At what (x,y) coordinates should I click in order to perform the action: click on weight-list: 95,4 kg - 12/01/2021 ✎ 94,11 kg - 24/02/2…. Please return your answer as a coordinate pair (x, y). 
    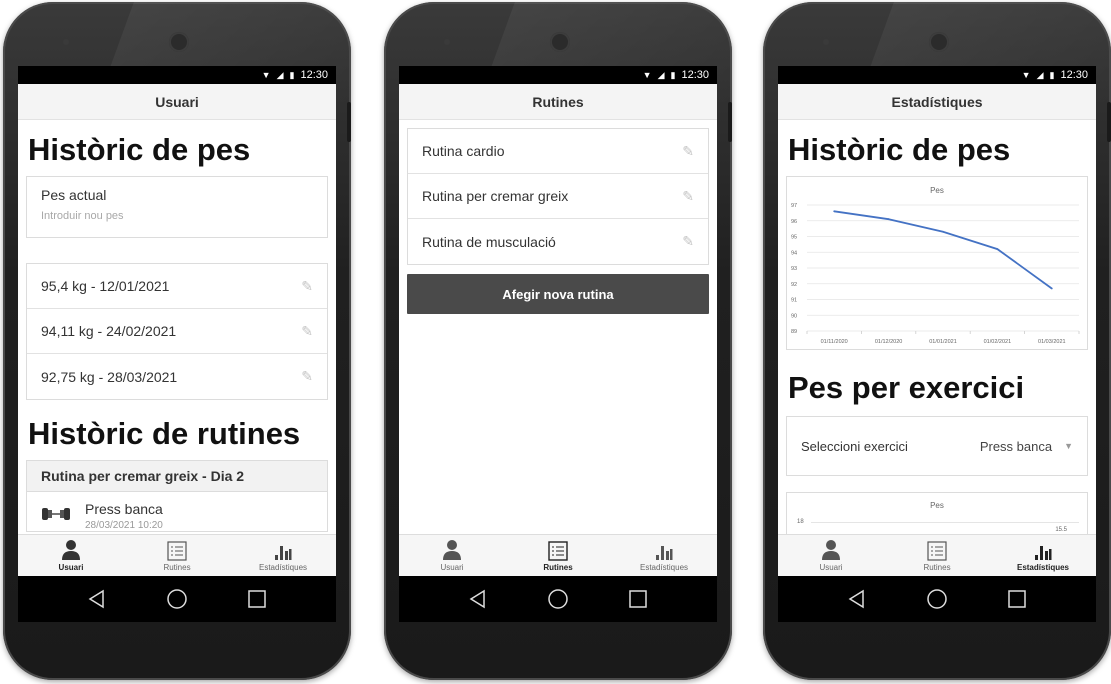
    Looking at the image, I should click on (177, 331).